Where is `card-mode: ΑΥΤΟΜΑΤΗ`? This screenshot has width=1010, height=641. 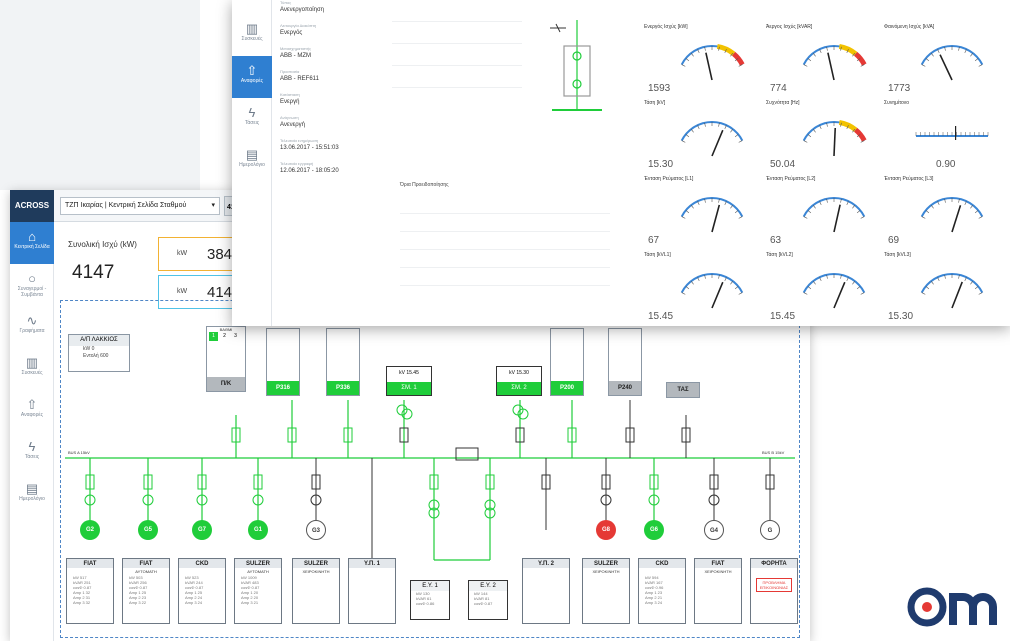 card-mode: ΑΥΤΟΜΑΤΗ is located at coordinates (146, 571).